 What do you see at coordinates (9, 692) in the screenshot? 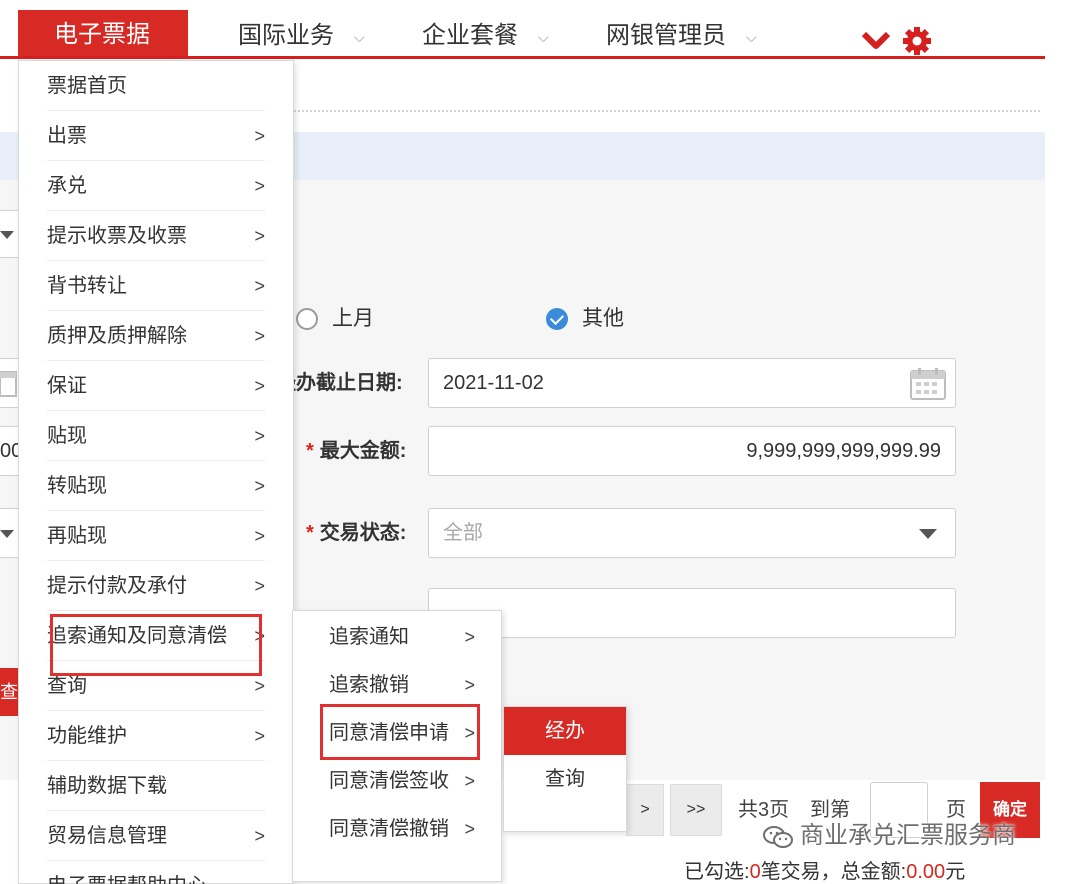
I see `query-button-partial: 查` at bounding box center [9, 692].